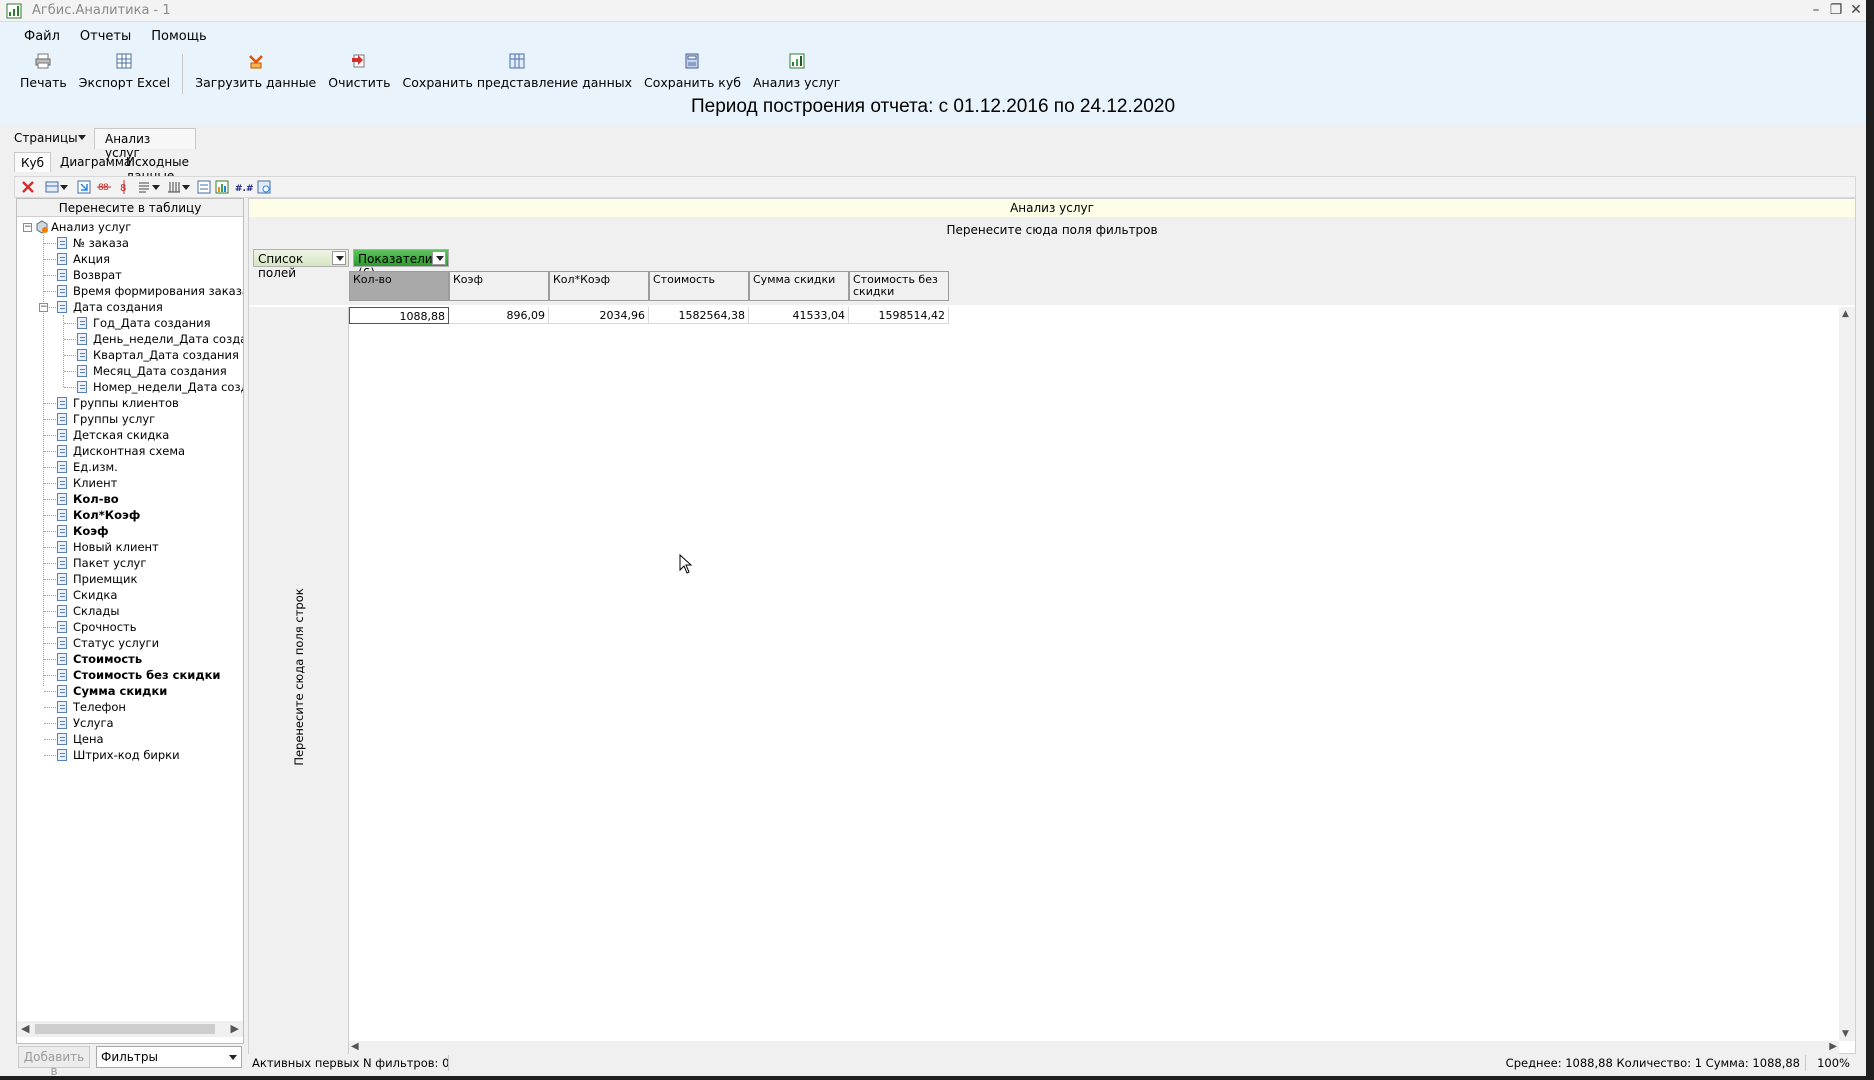 This screenshot has height=1080, width=1874. Describe the element at coordinates (54, 1061) in the screenshot. I see `add-to-button: Добавить в` at that location.